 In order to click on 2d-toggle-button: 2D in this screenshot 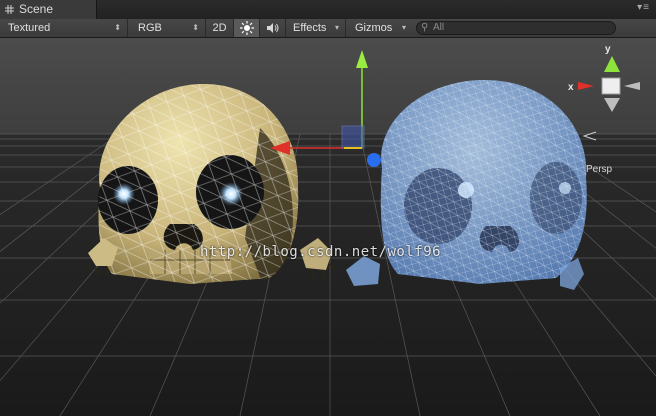, I will do `click(220, 28)`.